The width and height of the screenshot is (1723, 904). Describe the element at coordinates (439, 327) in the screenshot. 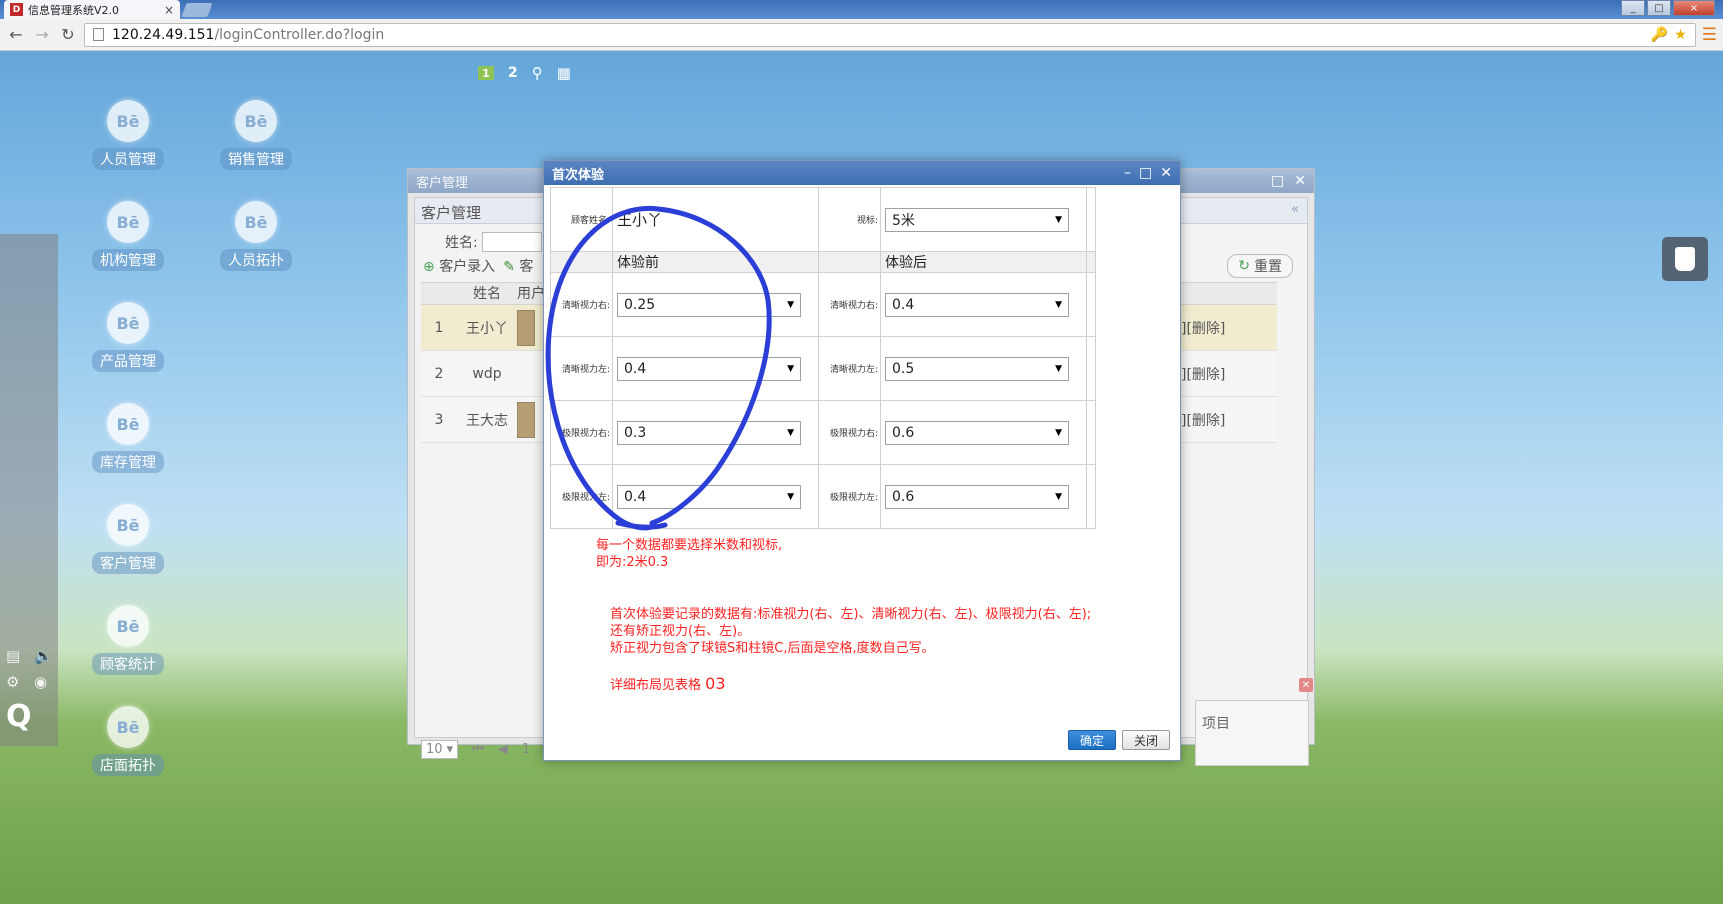

I see `row-number: 1` at that location.